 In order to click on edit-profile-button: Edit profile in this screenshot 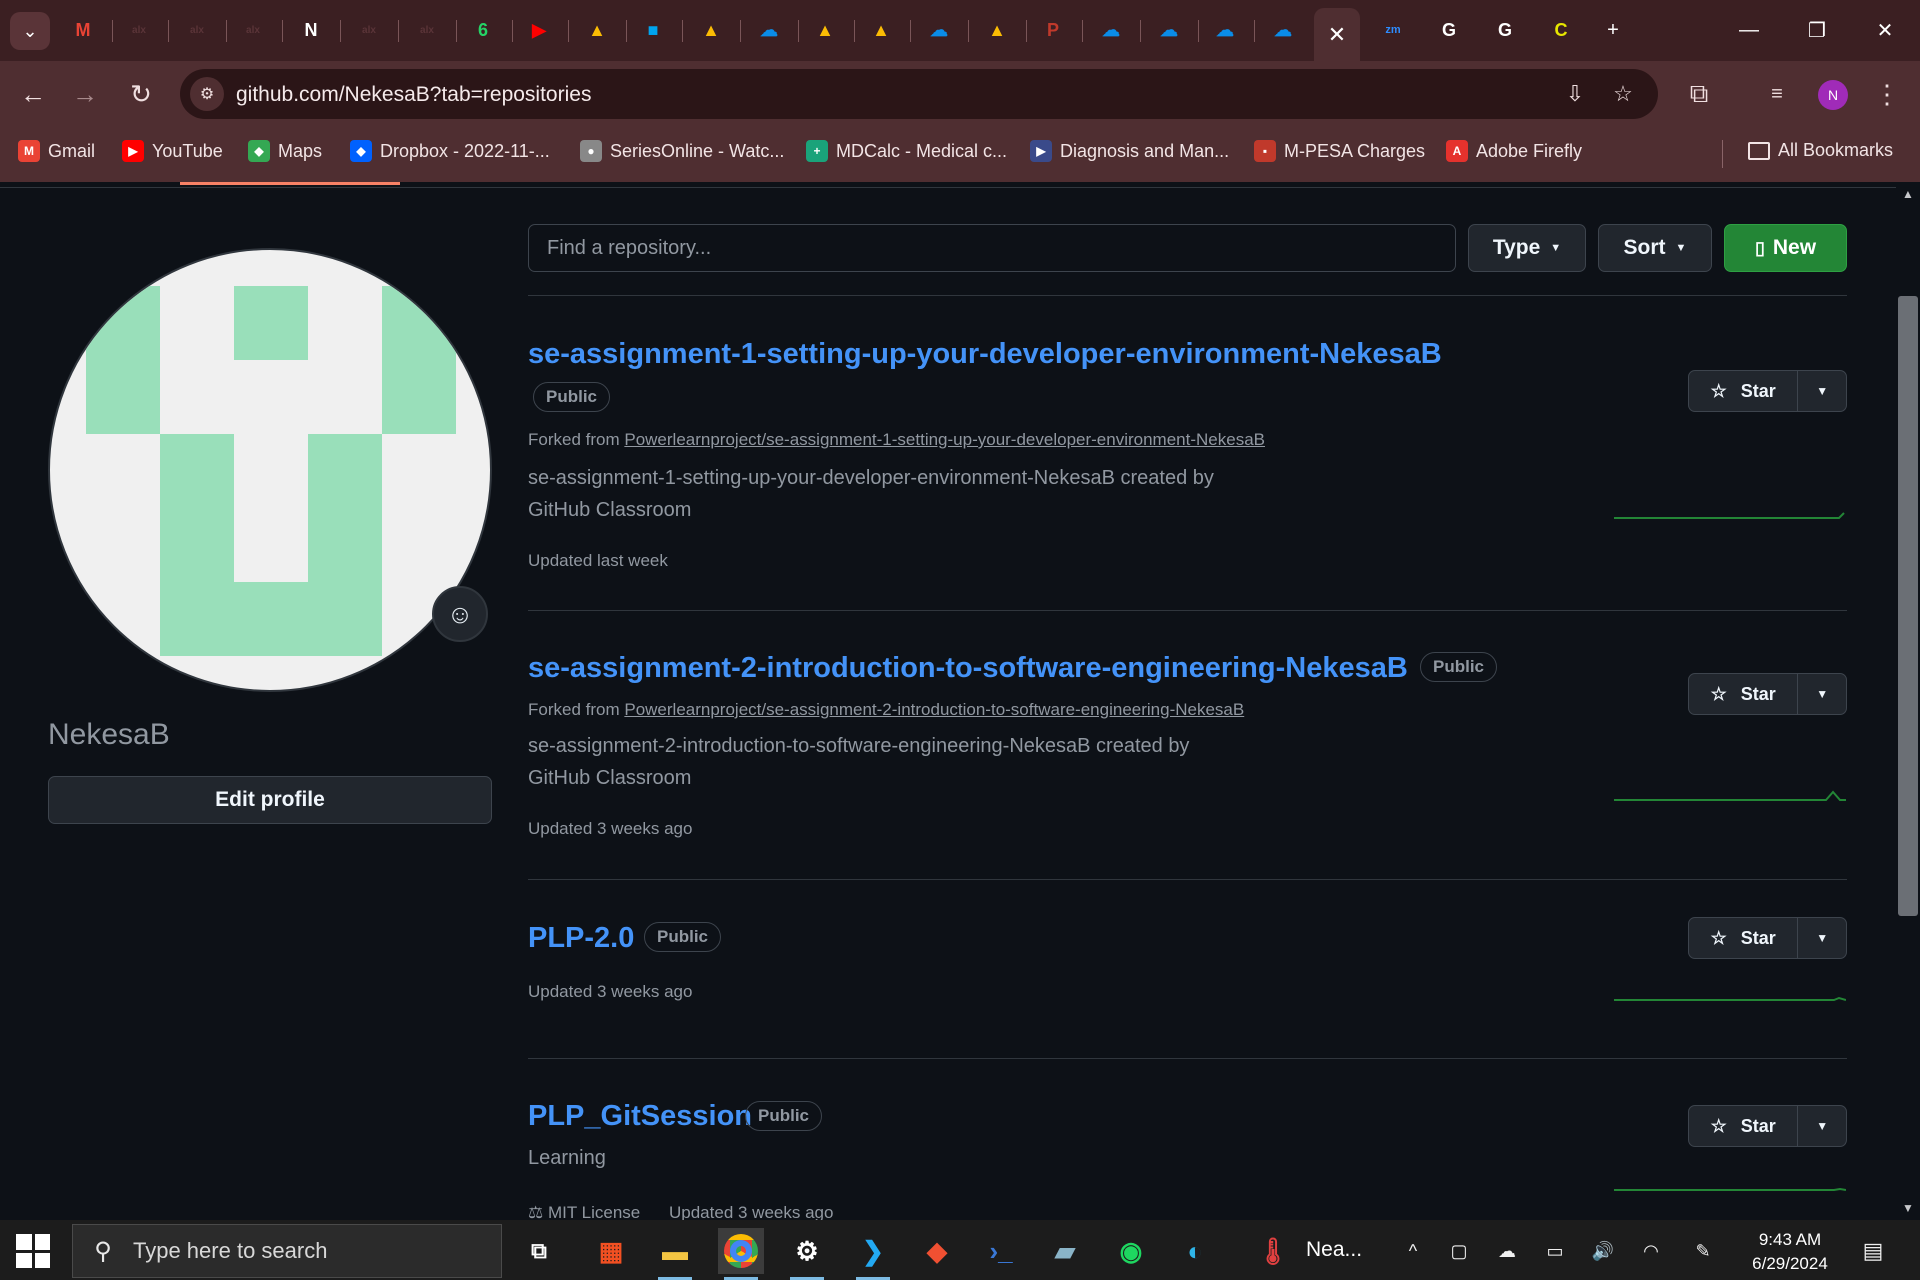, I will do `click(270, 800)`.